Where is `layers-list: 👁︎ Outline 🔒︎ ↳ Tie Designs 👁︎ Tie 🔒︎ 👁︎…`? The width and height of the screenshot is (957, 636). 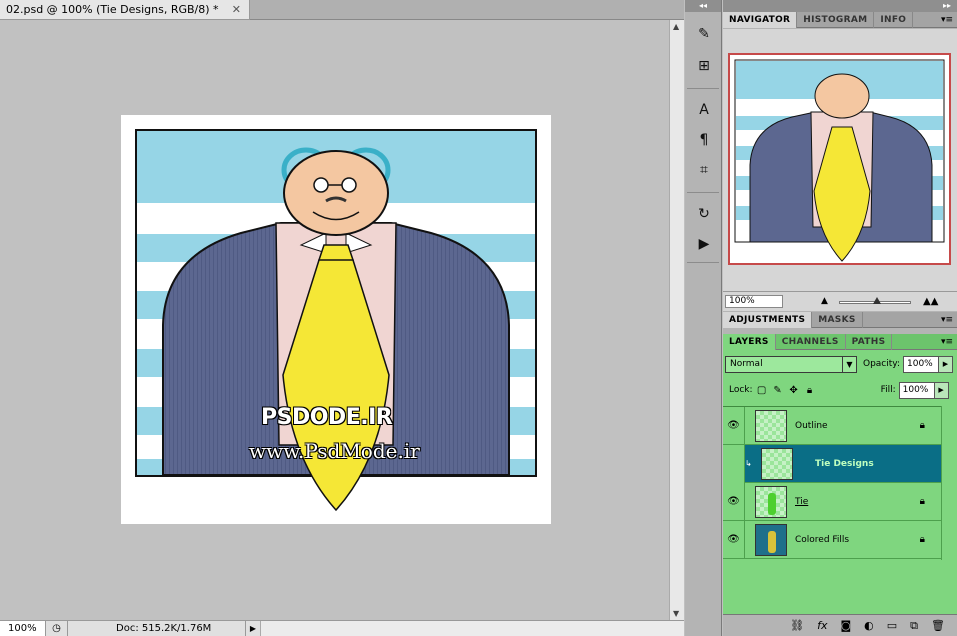
layers-list: 👁︎ Outline 🔒︎ ↳ Tie Designs 👁︎ Tie 🔒︎ 👁︎… is located at coordinates (832, 483).